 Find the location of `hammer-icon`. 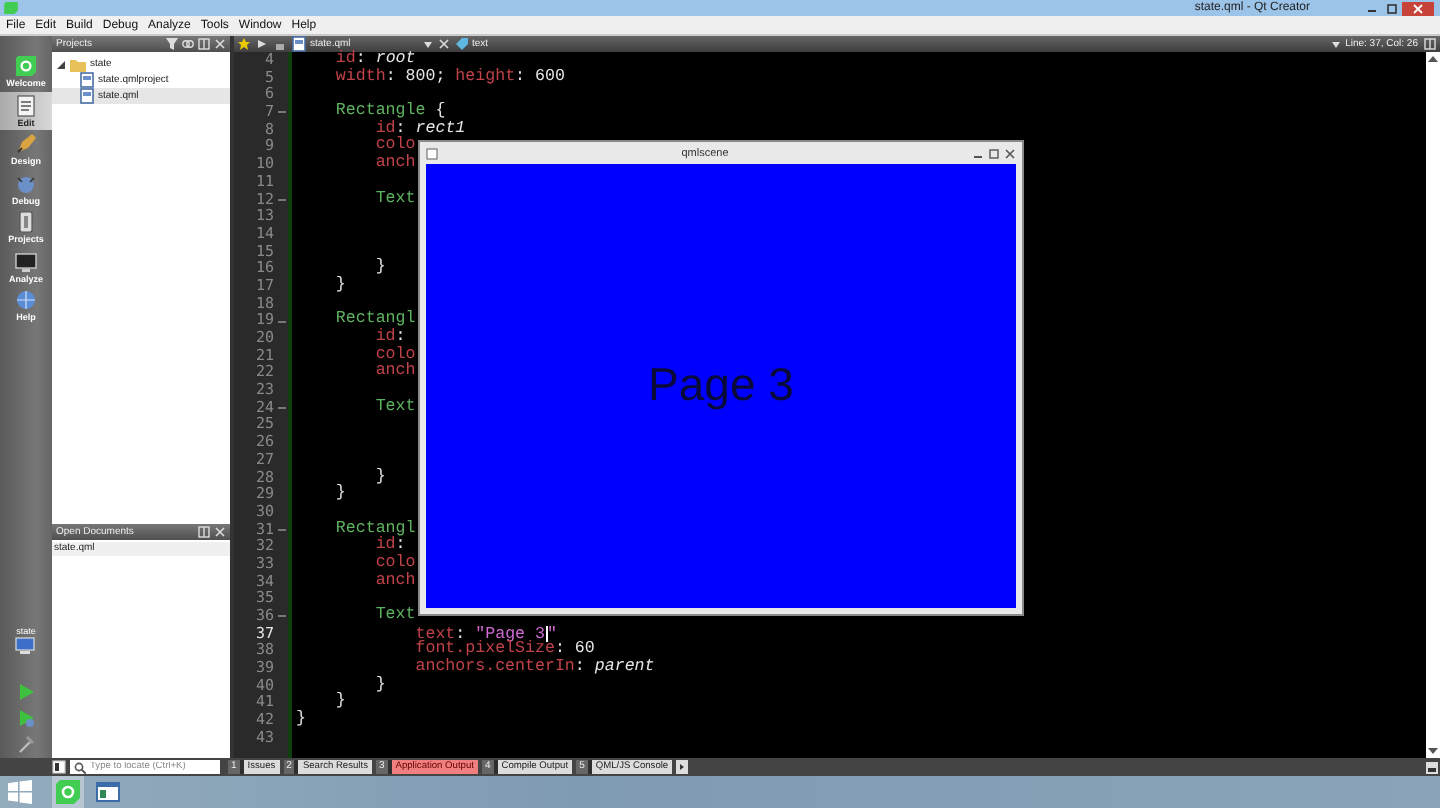

hammer-icon is located at coordinates (26, 744).